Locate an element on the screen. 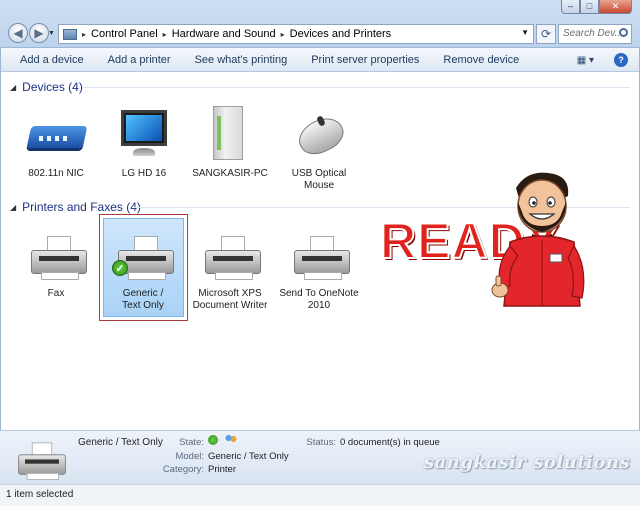 This screenshot has width=640, height=506. printer-onenote: Send To OneNote 2010 is located at coordinates (319, 267).